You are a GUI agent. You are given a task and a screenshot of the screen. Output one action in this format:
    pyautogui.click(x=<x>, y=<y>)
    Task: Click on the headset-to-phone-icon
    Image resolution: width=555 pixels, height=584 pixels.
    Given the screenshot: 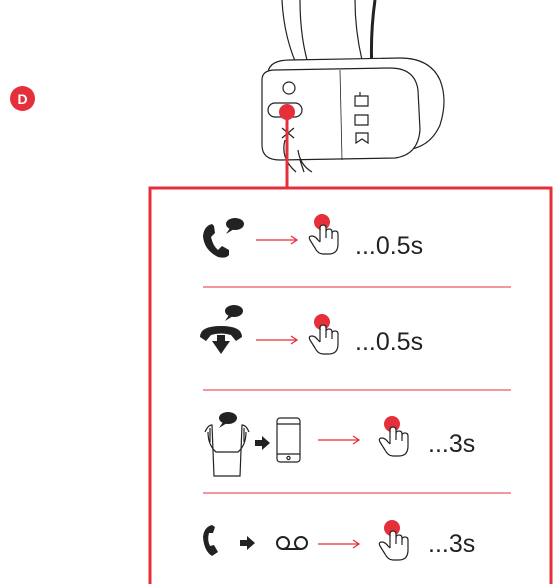 What is the action you would take?
    pyautogui.click(x=252, y=444)
    